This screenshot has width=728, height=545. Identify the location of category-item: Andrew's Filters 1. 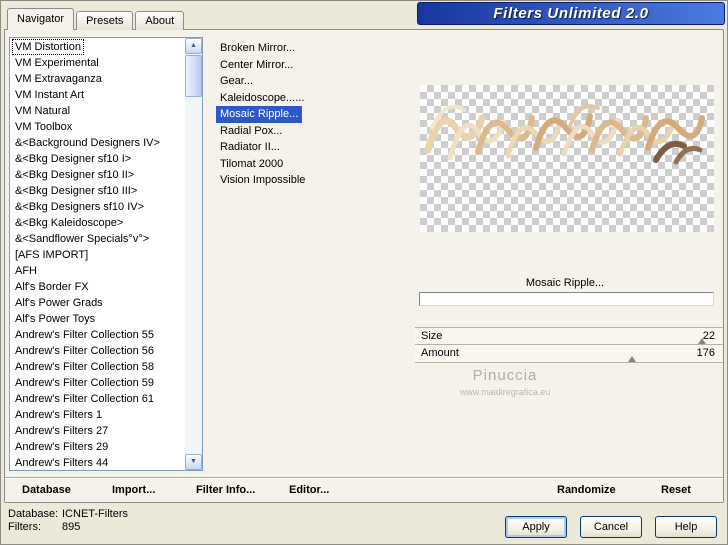
(58, 415).